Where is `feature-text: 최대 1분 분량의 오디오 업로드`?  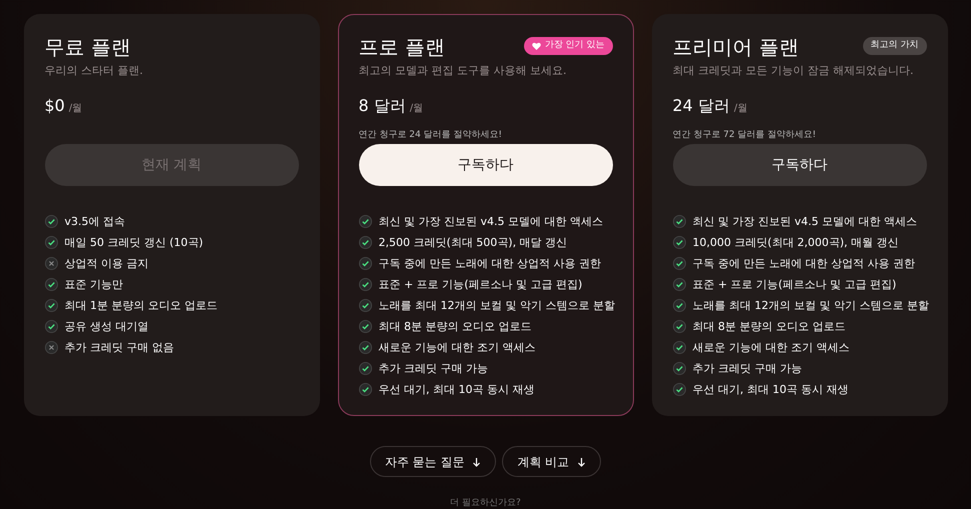
feature-text: 최대 1분 분량의 오디오 업로드 is located at coordinates (141, 306).